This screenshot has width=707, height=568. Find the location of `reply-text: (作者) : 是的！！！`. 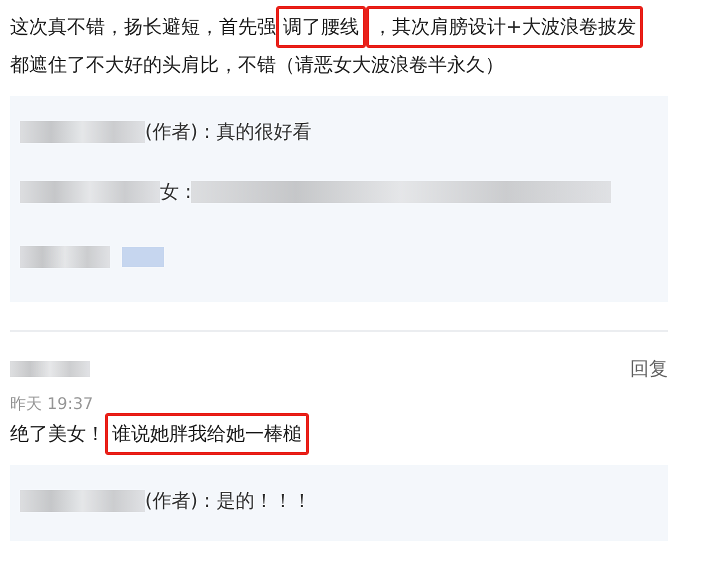

reply-text: (作者) : 是的！！！ is located at coordinates (228, 501).